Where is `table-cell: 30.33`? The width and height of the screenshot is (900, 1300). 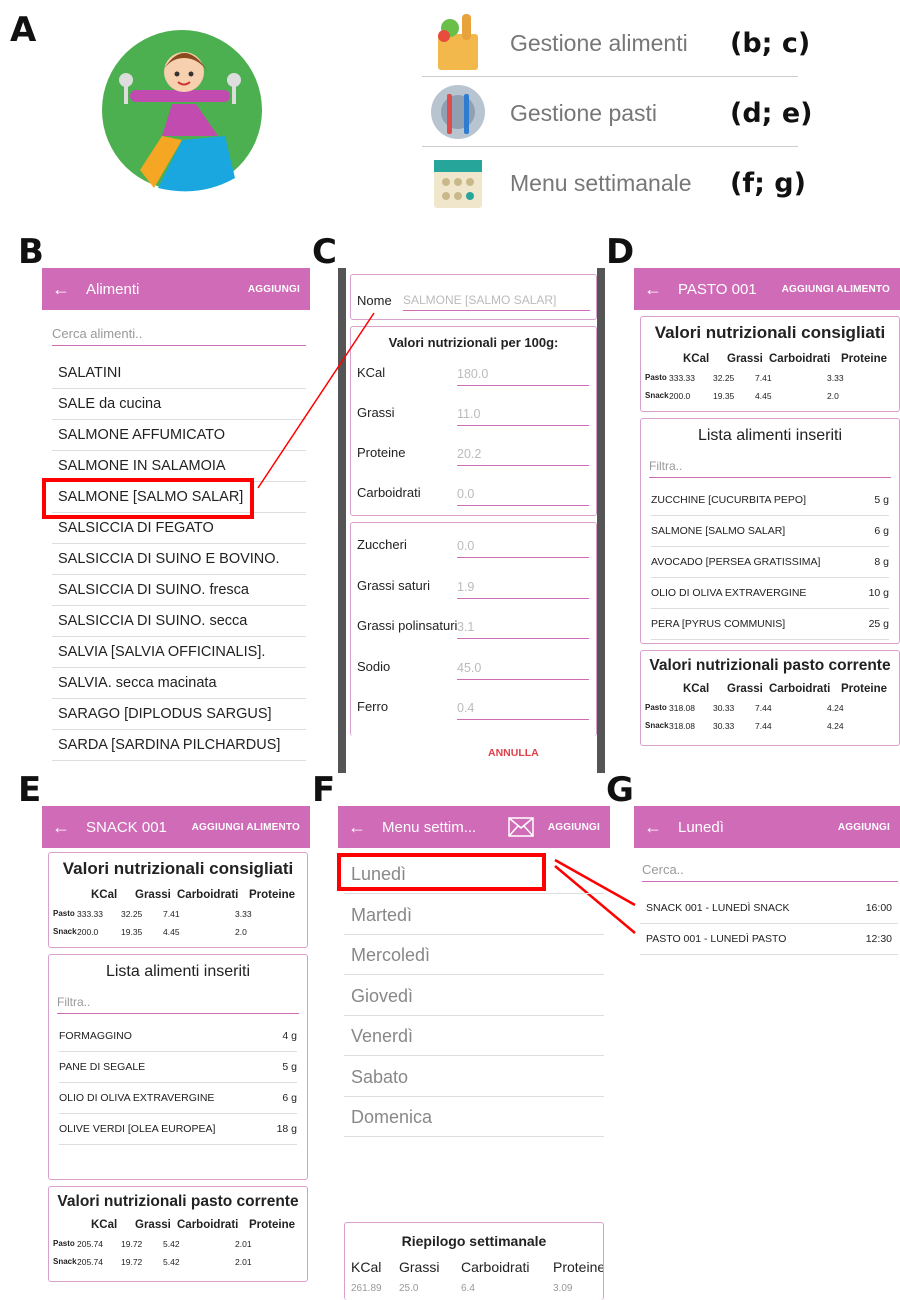
table-cell: 30.33 is located at coordinates (724, 726).